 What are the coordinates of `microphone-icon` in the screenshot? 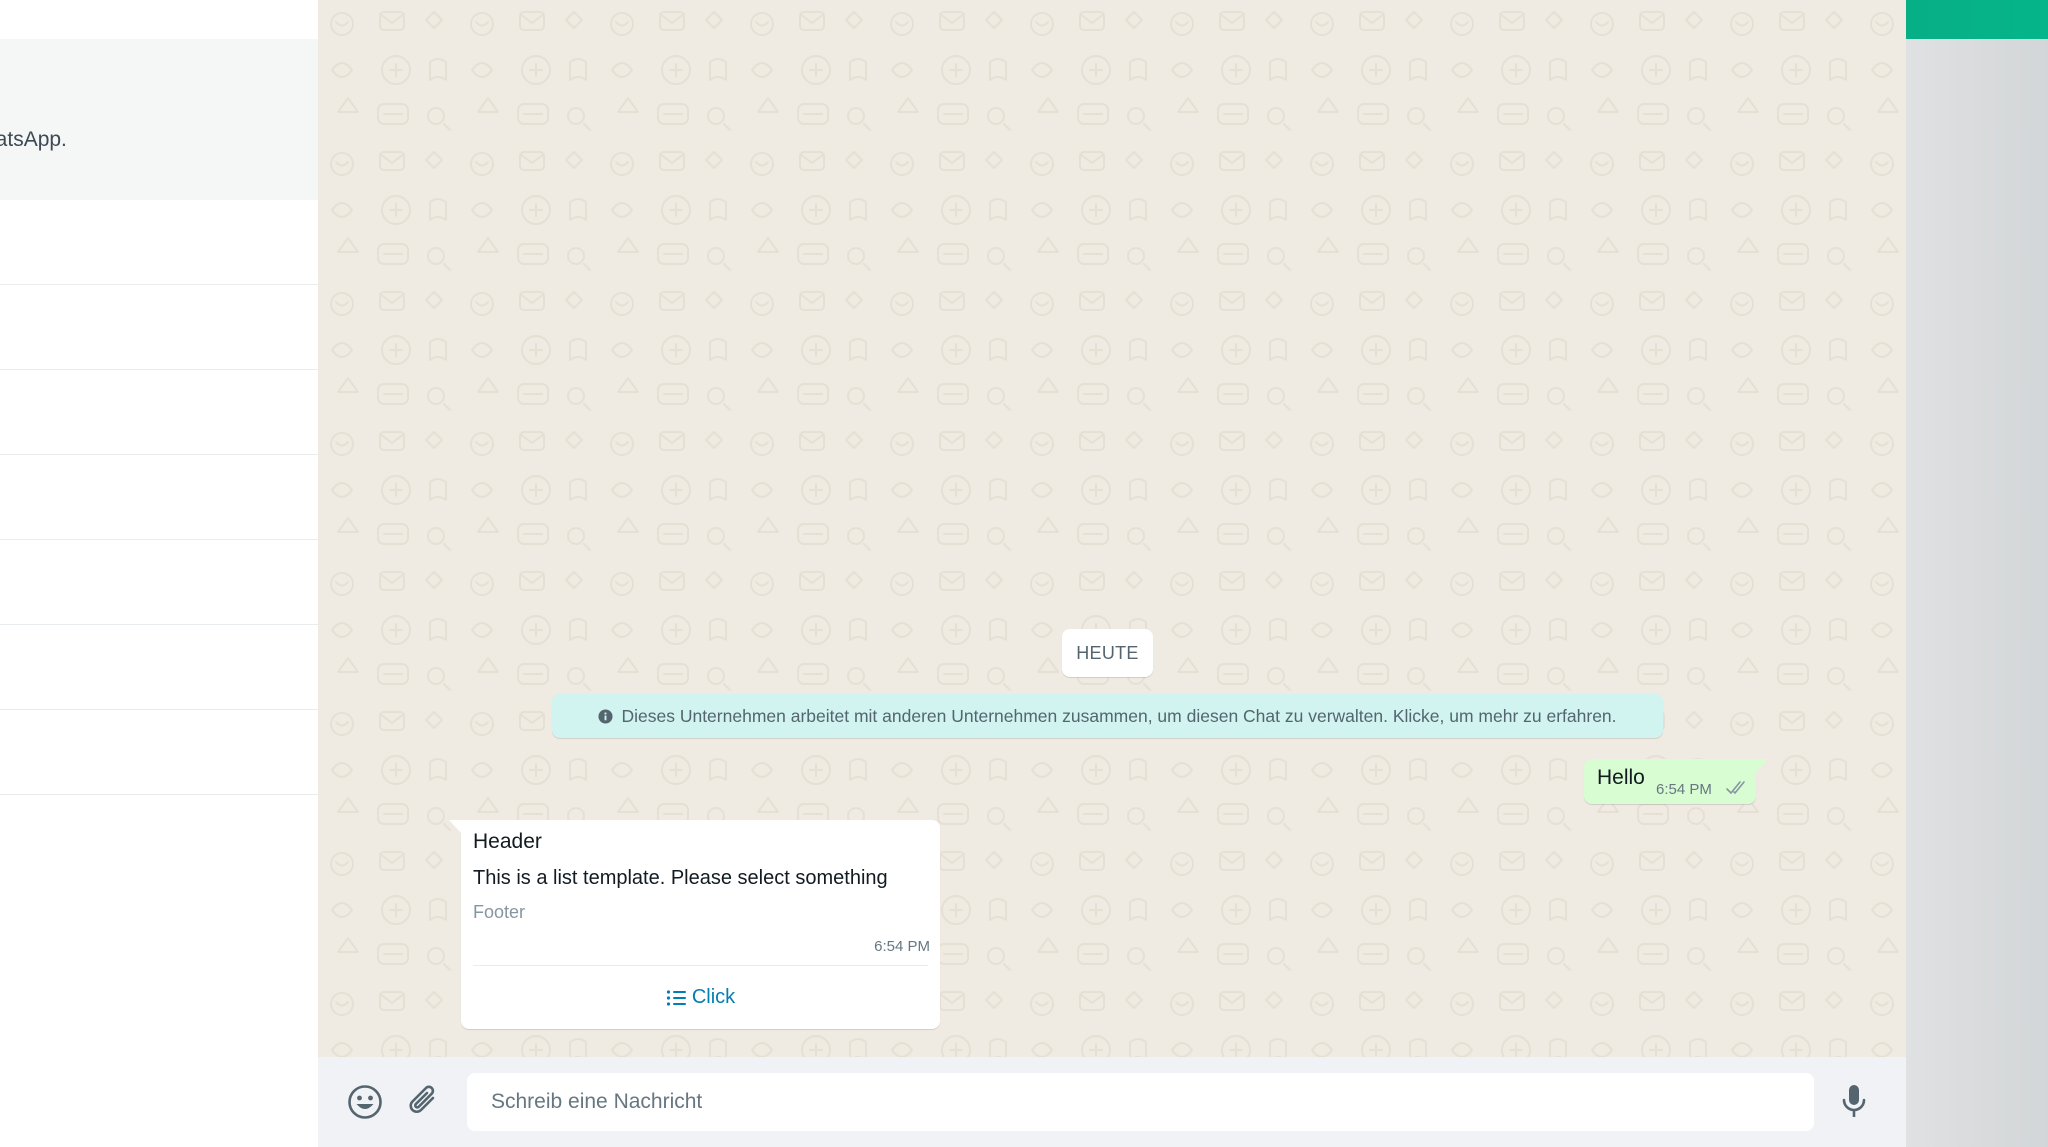 It's located at (1854, 1101).